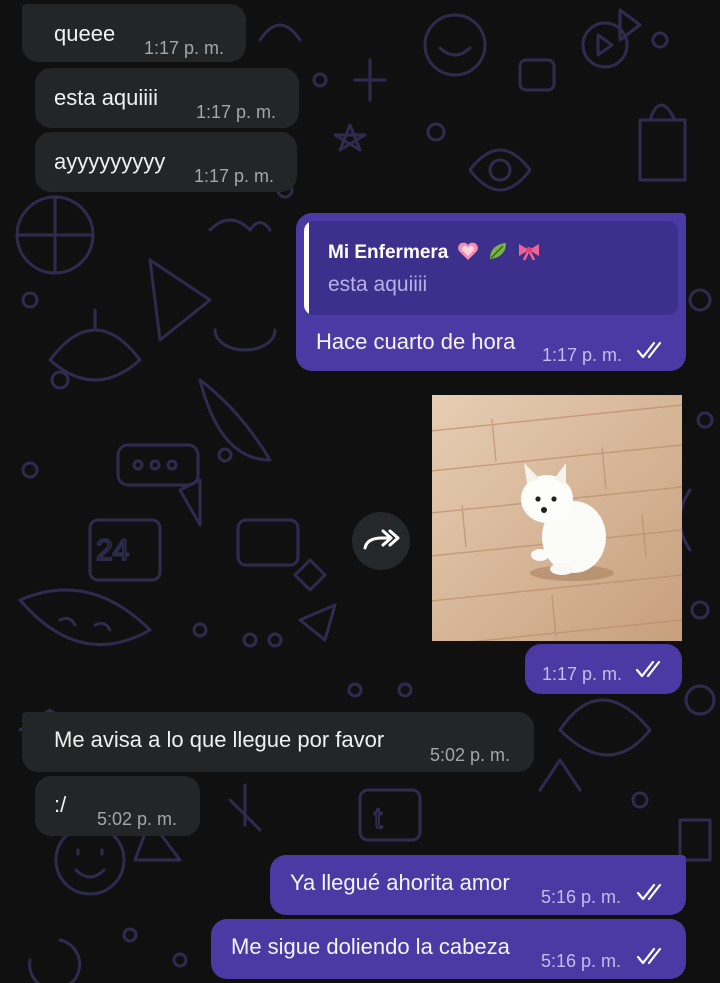  I want to click on message-text: Me avisa a lo que llegue por favor, so click(219, 739).